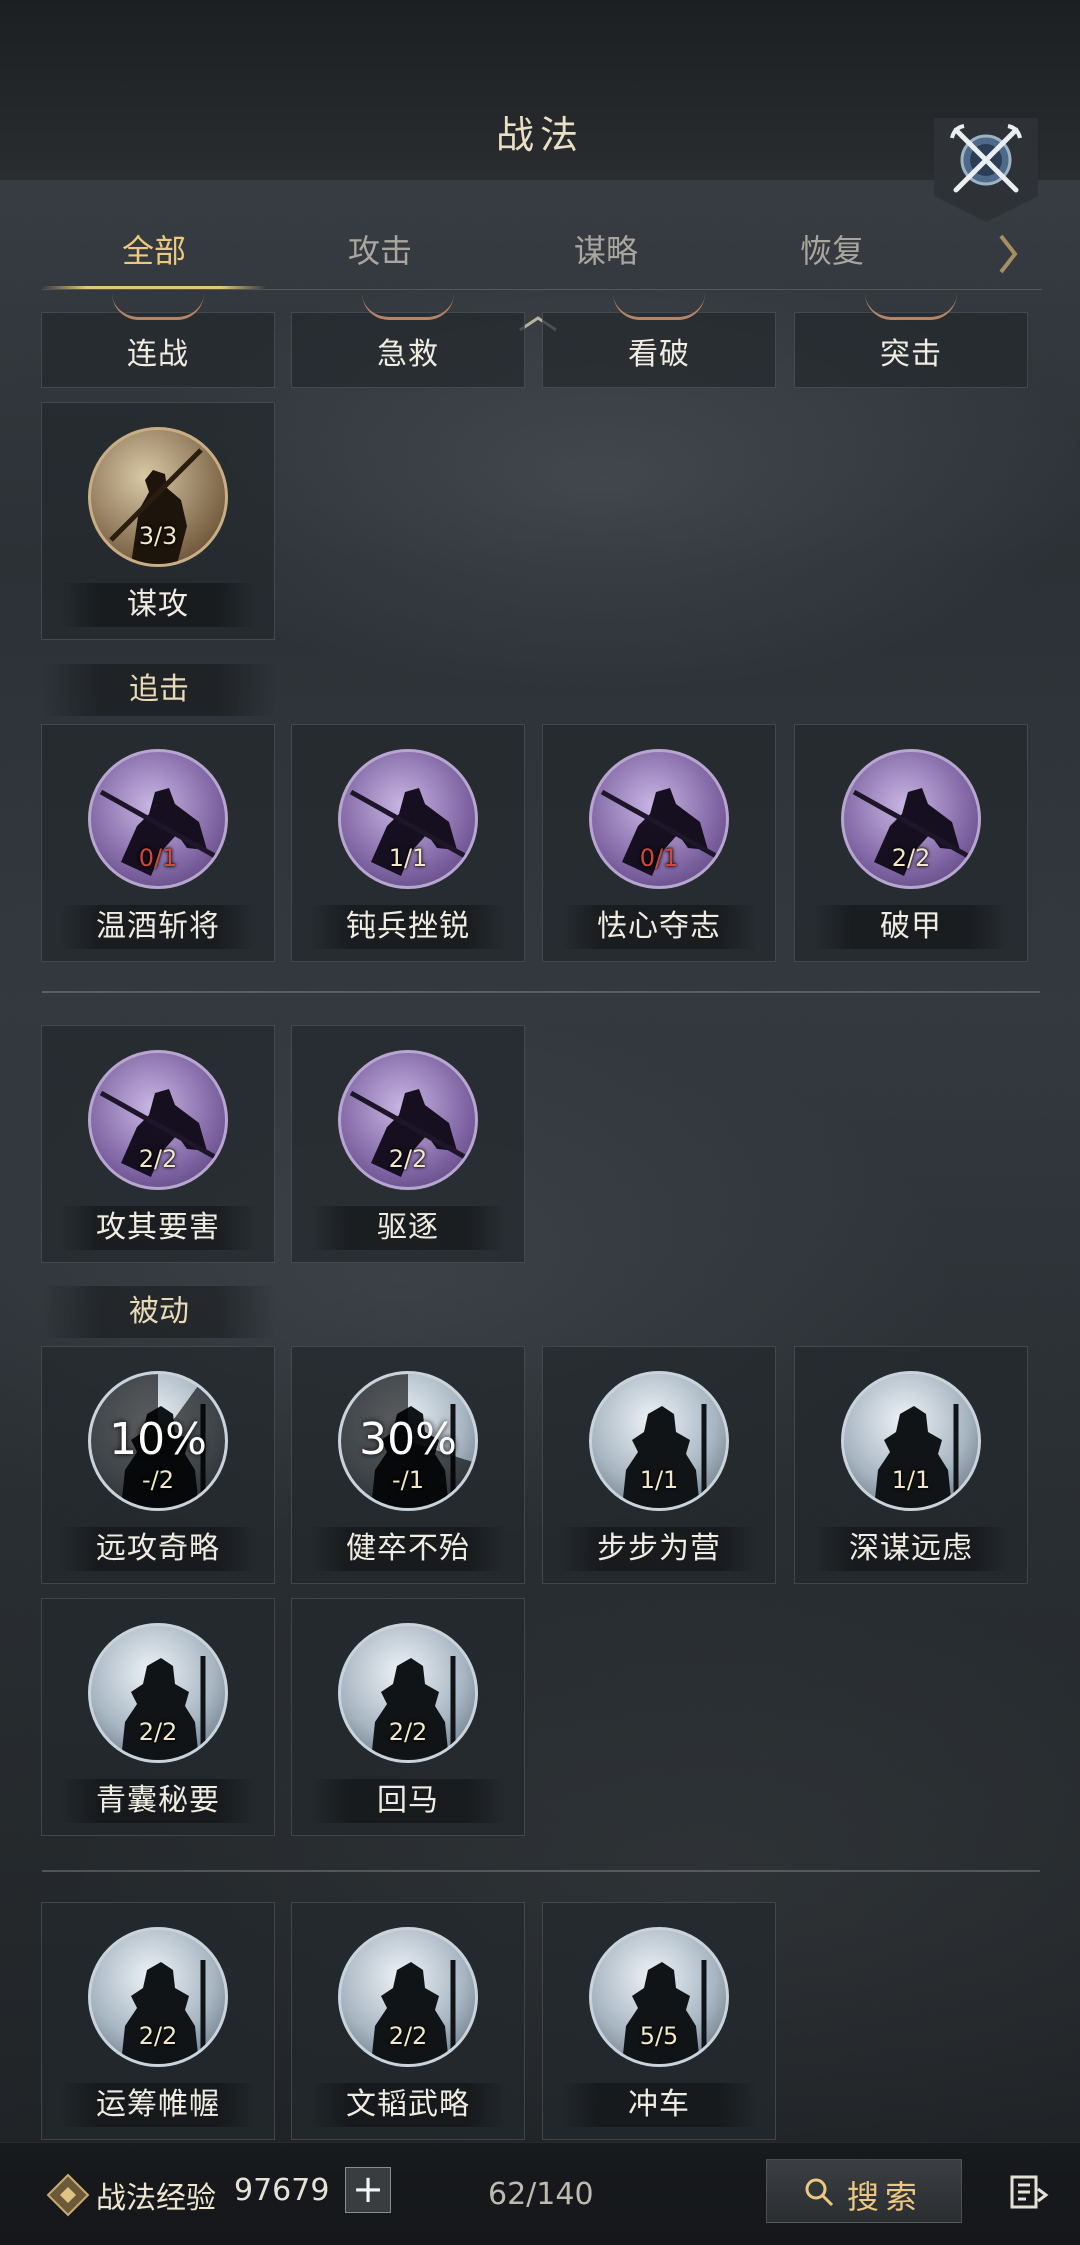 The height and width of the screenshot is (2245, 1080). Describe the element at coordinates (659, 2036) in the screenshot. I see `skill-count: 5/5` at that location.